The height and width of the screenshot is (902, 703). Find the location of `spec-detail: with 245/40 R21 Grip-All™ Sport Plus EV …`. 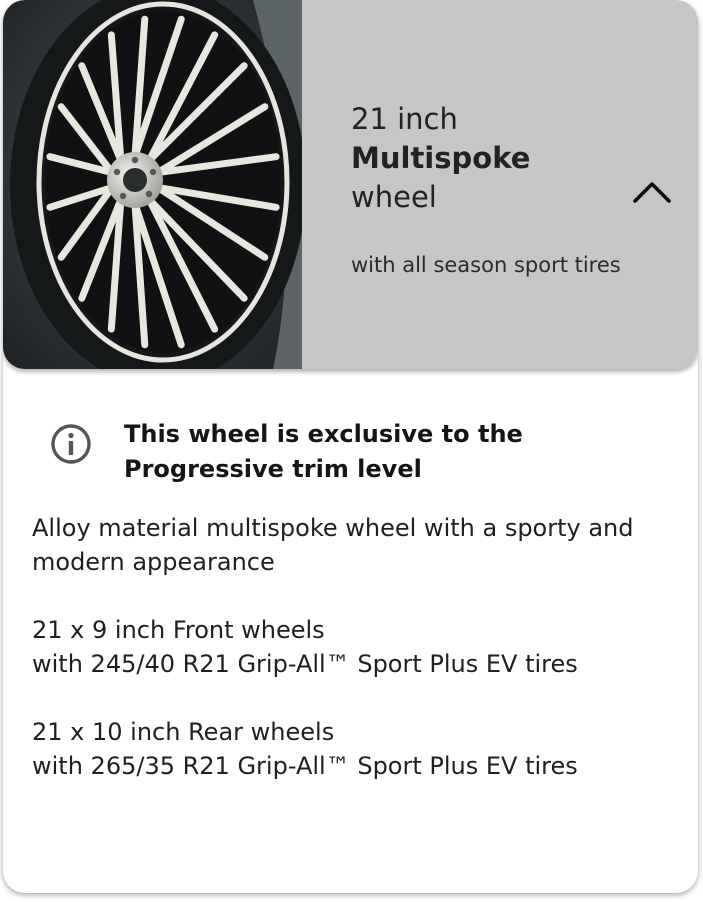

spec-detail: with 245/40 R21 Grip-All™ Sport Plus EV … is located at coordinates (305, 664).